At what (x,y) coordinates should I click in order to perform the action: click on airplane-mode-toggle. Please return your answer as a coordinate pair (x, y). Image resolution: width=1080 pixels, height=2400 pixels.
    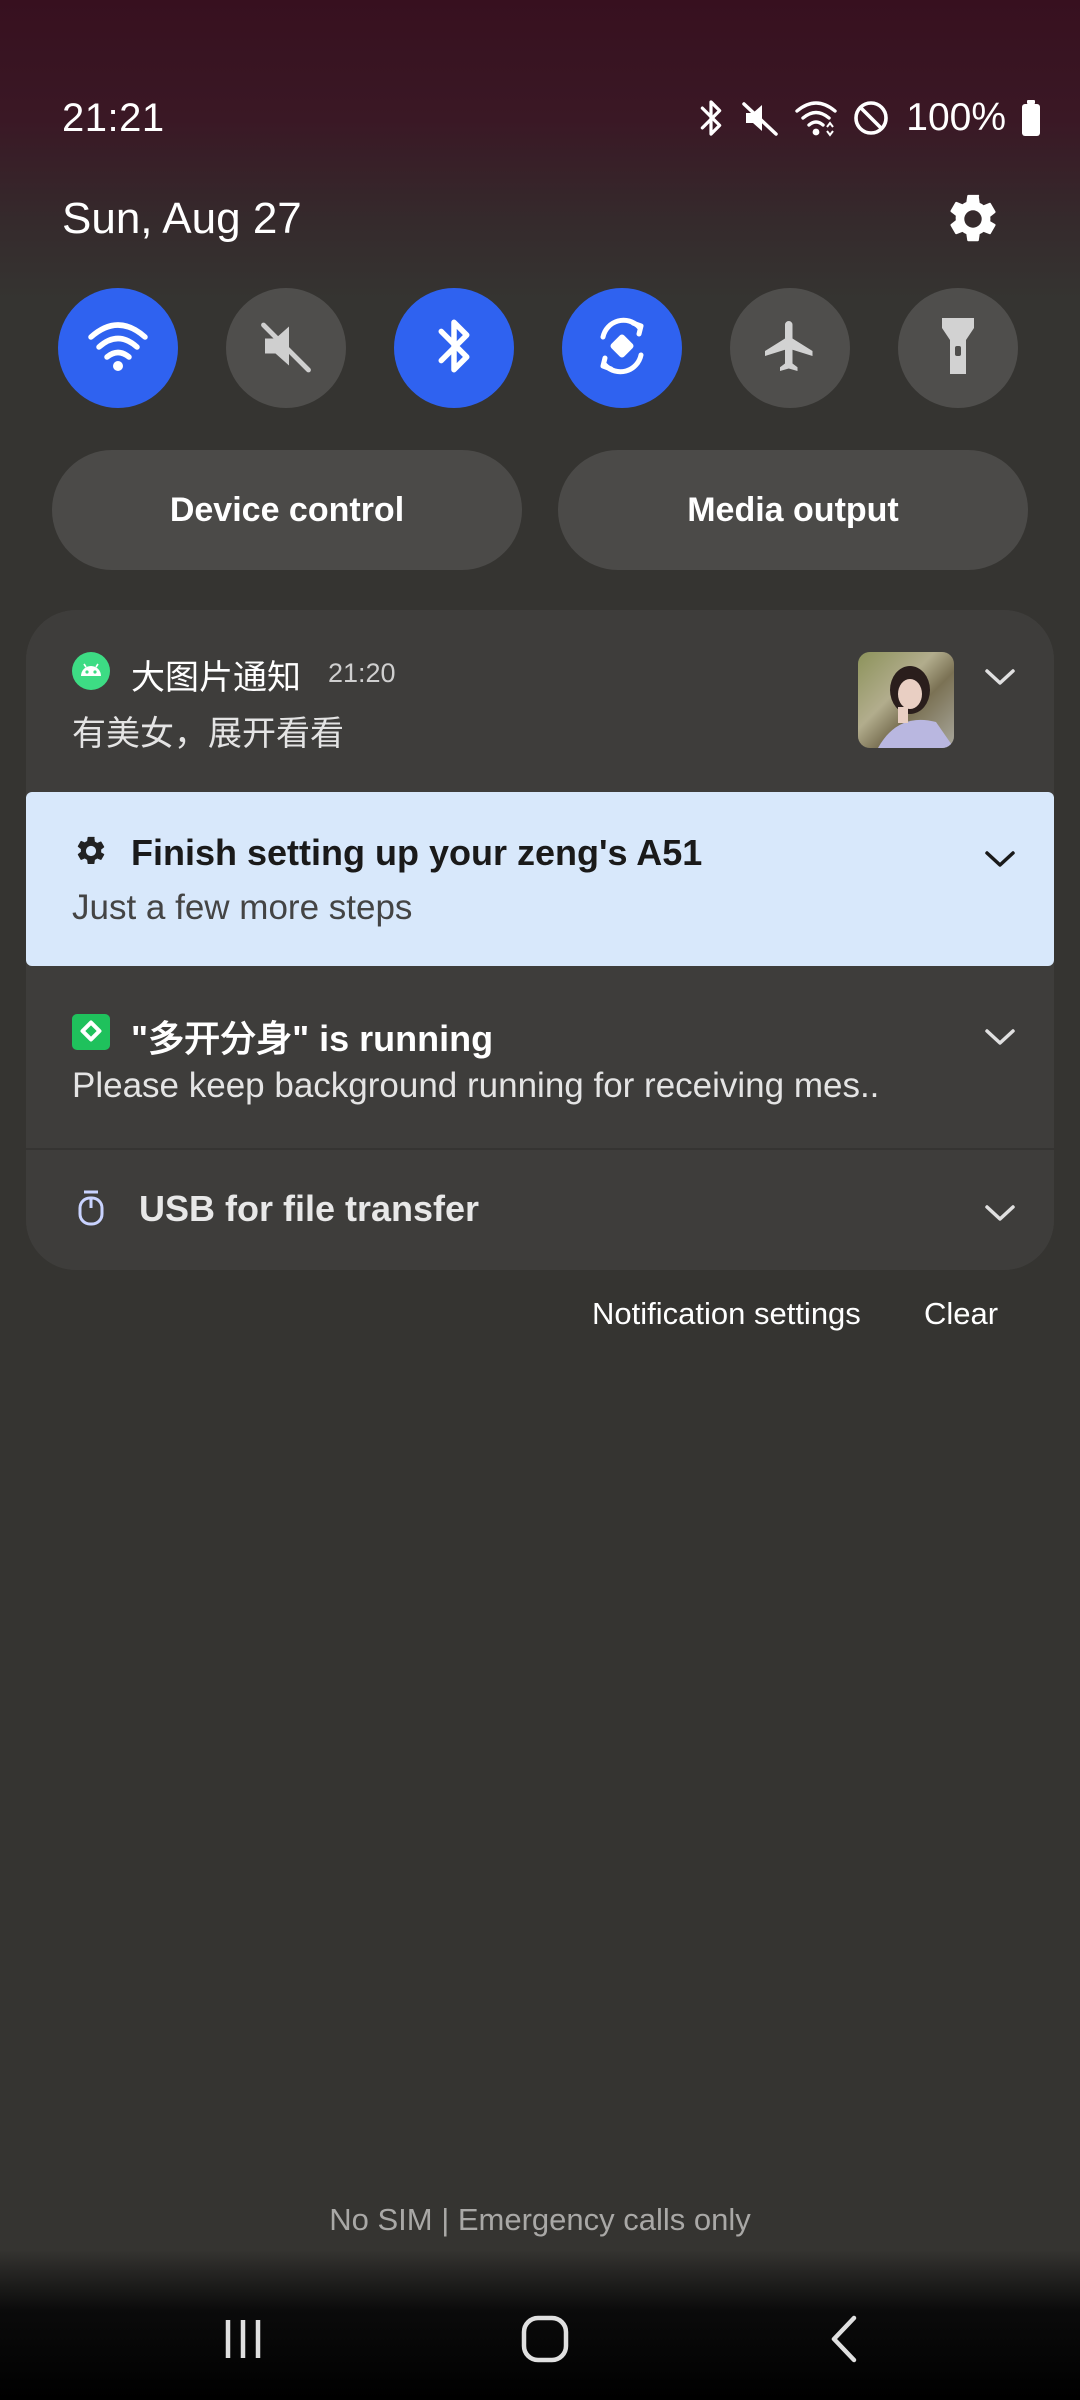
    Looking at the image, I should click on (790, 348).